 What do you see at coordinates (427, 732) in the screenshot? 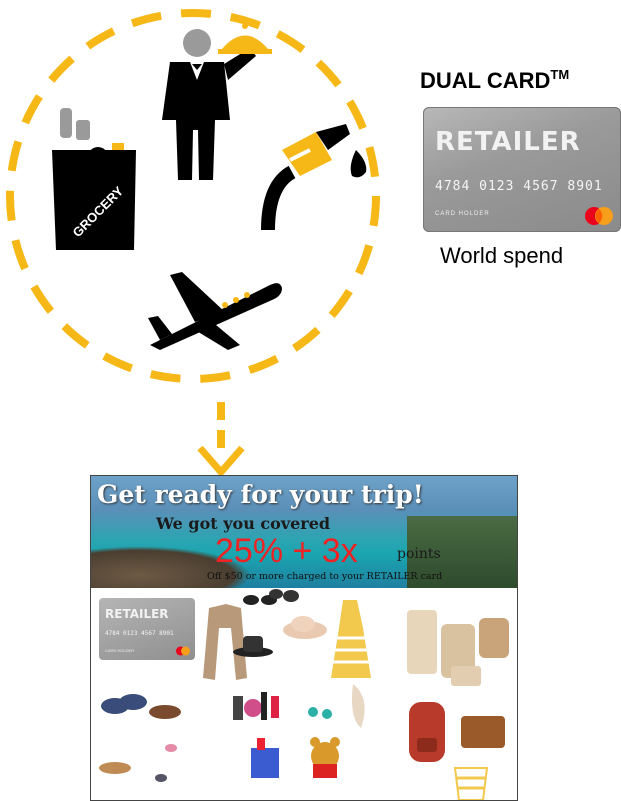
I see `backpack-icon` at bounding box center [427, 732].